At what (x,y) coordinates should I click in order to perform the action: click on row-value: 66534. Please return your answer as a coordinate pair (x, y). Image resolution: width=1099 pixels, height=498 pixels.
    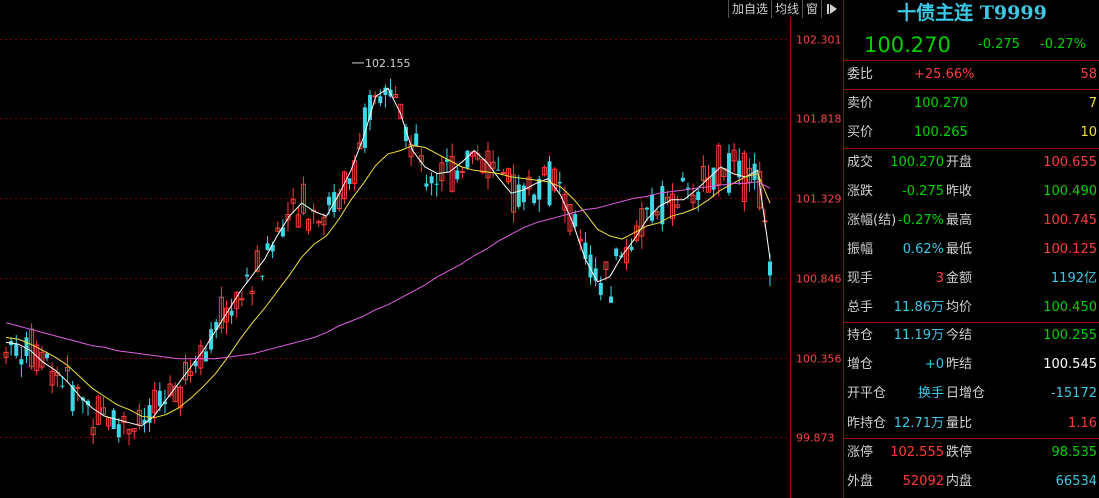
    Looking at the image, I should click on (1076, 481).